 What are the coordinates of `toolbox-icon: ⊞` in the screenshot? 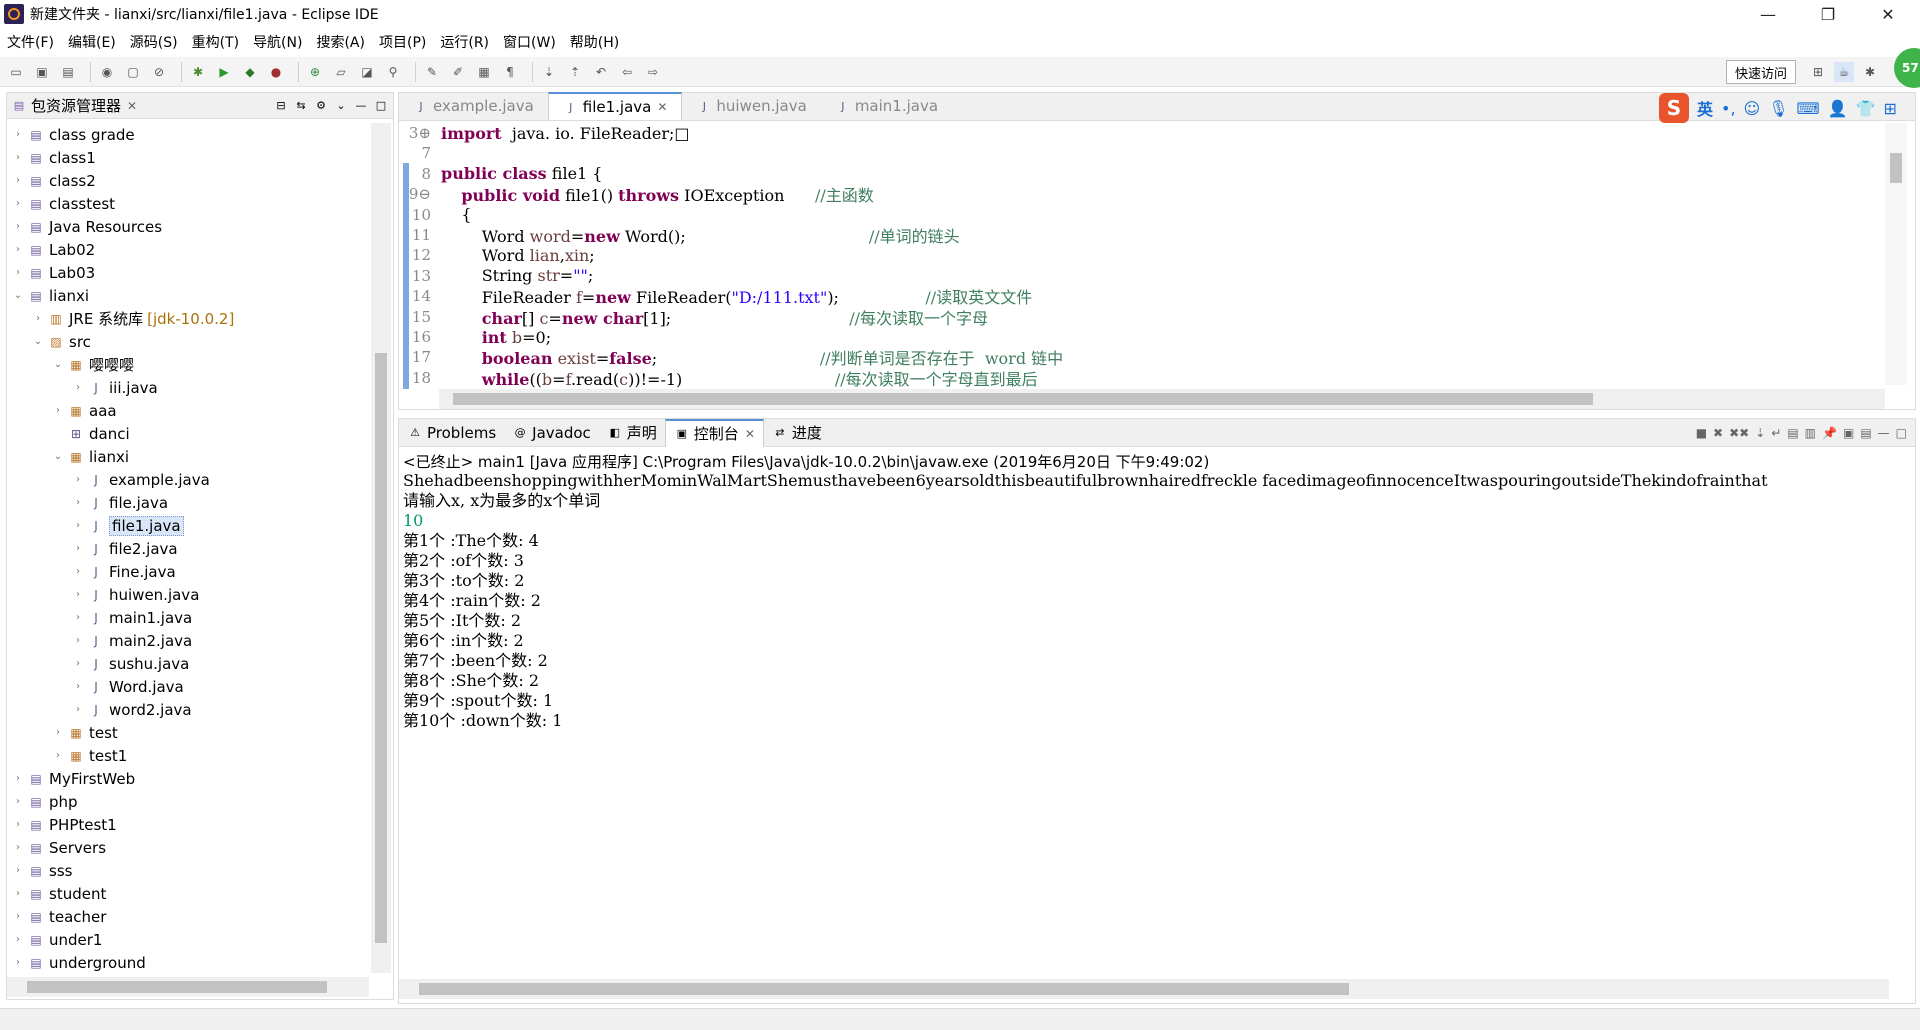 It's located at (1889, 108).